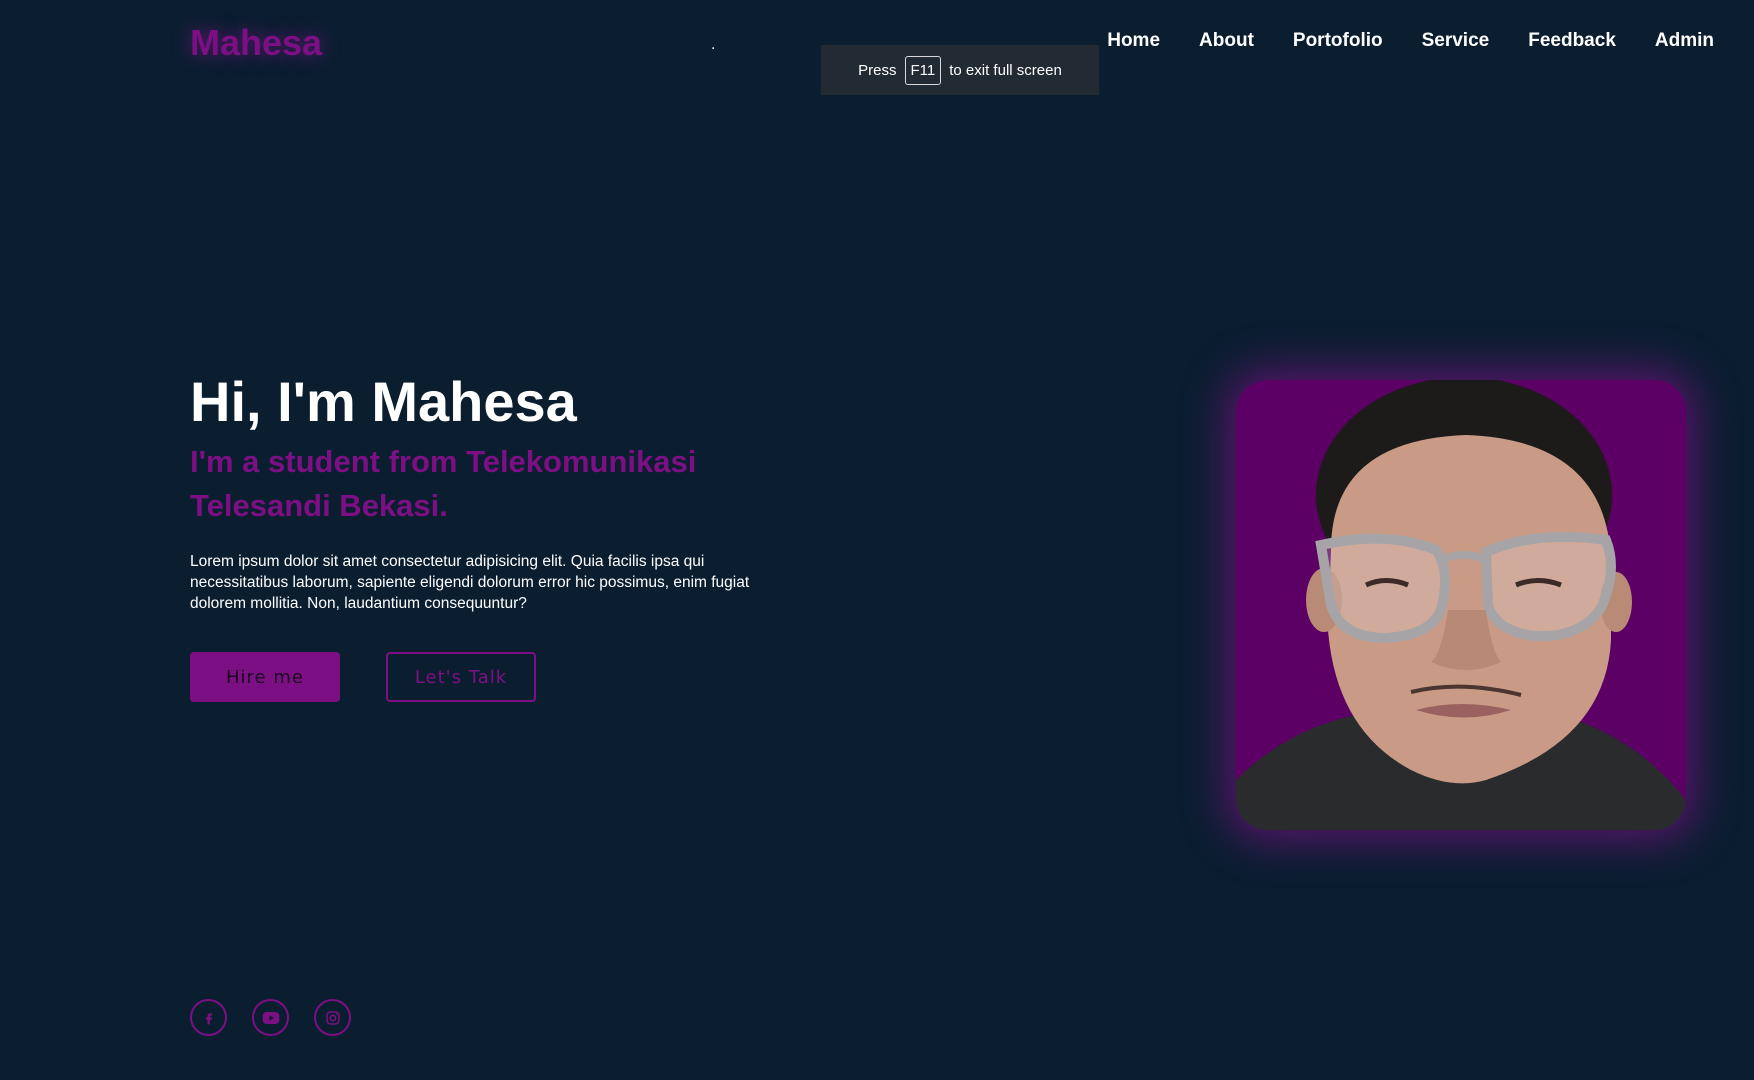 The image size is (1754, 1080). I want to click on social-links, so click(270, 1017).